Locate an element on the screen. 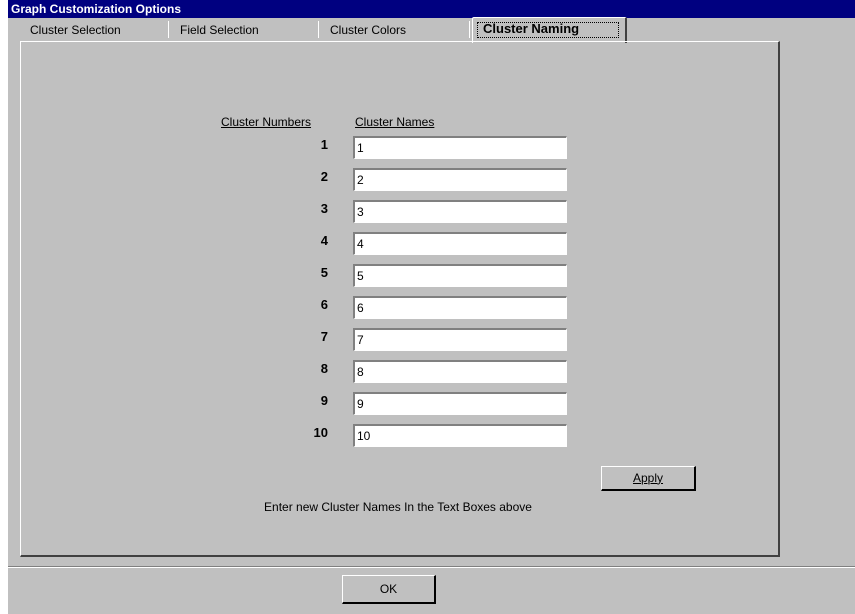 The height and width of the screenshot is (614, 855). tab-cluster-naming: Cluster Naming is located at coordinates (549, 30).